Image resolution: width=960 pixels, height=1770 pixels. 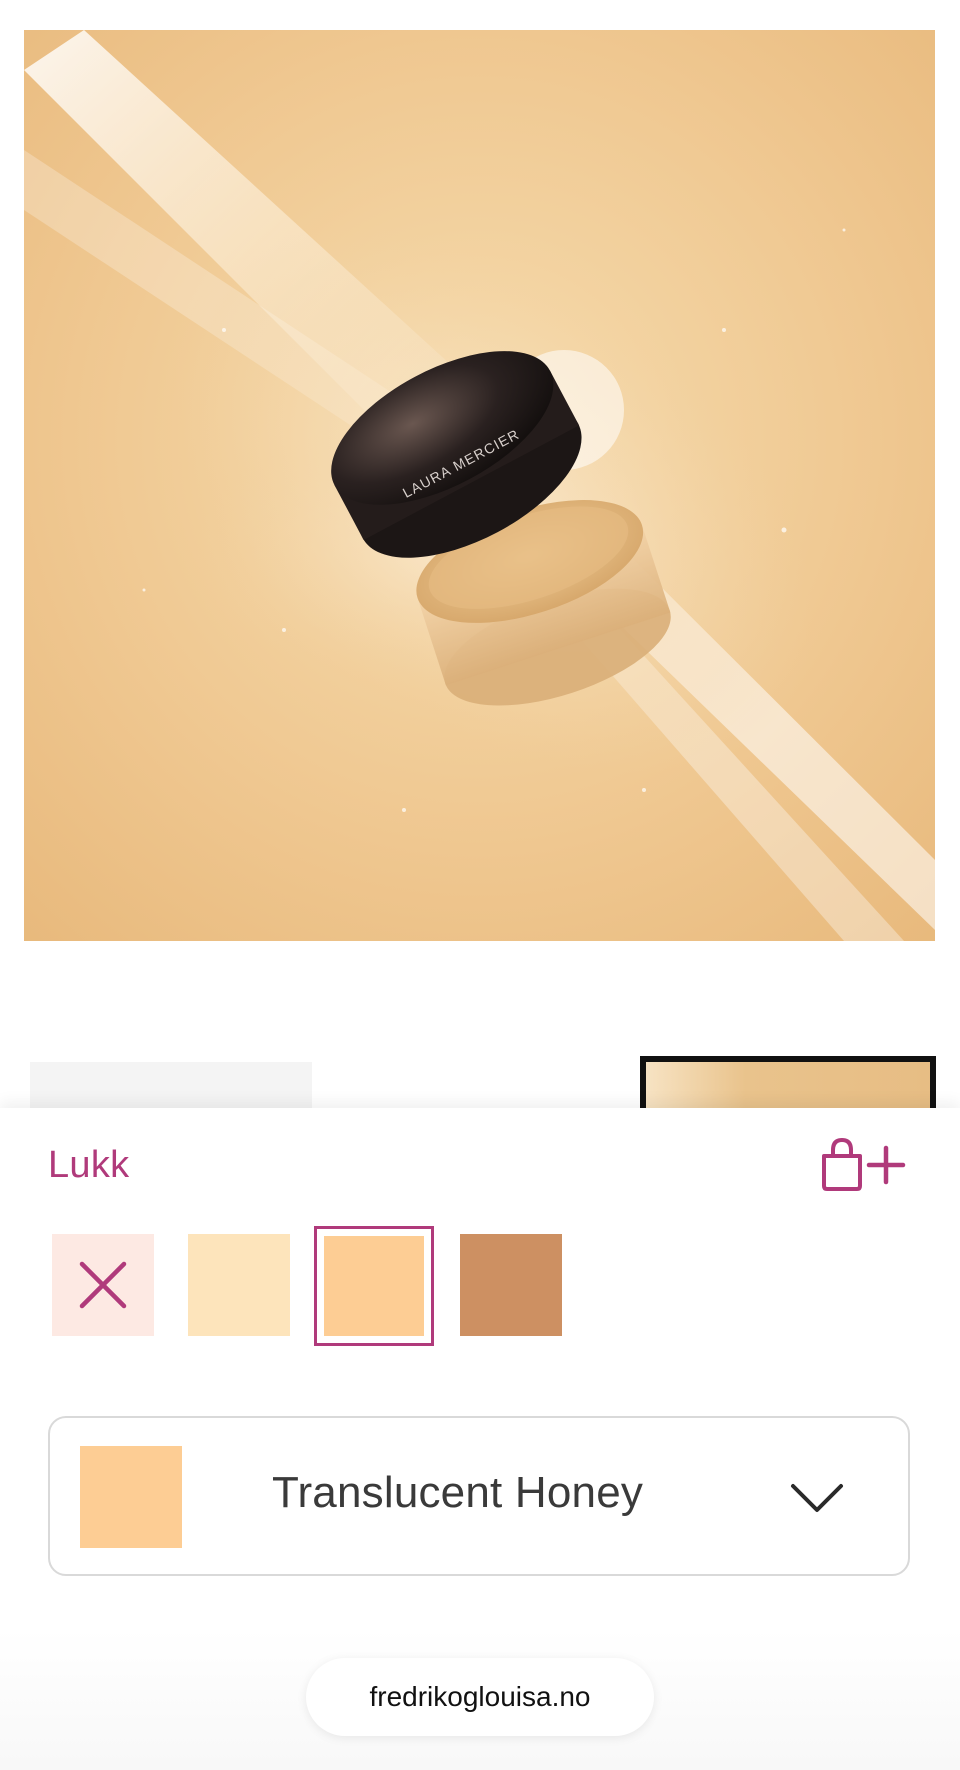 What do you see at coordinates (131, 1497) in the screenshot?
I see `selected-shade-chip` at bounding box center [131, 1497].